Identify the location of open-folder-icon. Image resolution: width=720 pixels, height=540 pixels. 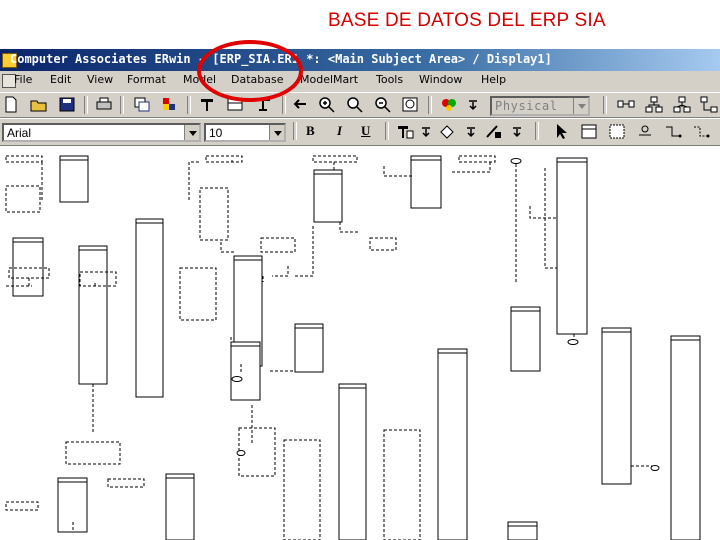
(39, 104).